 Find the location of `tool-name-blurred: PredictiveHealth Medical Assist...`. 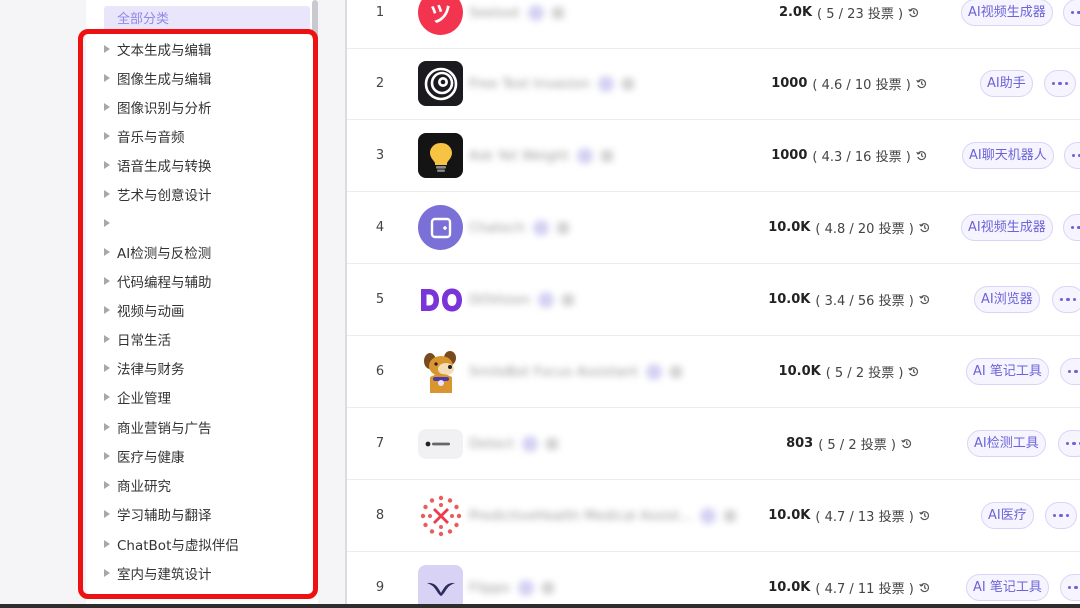

tool-name-blurred: PredictiveHealth Medical Assist... is located at coordinates (607, 515).